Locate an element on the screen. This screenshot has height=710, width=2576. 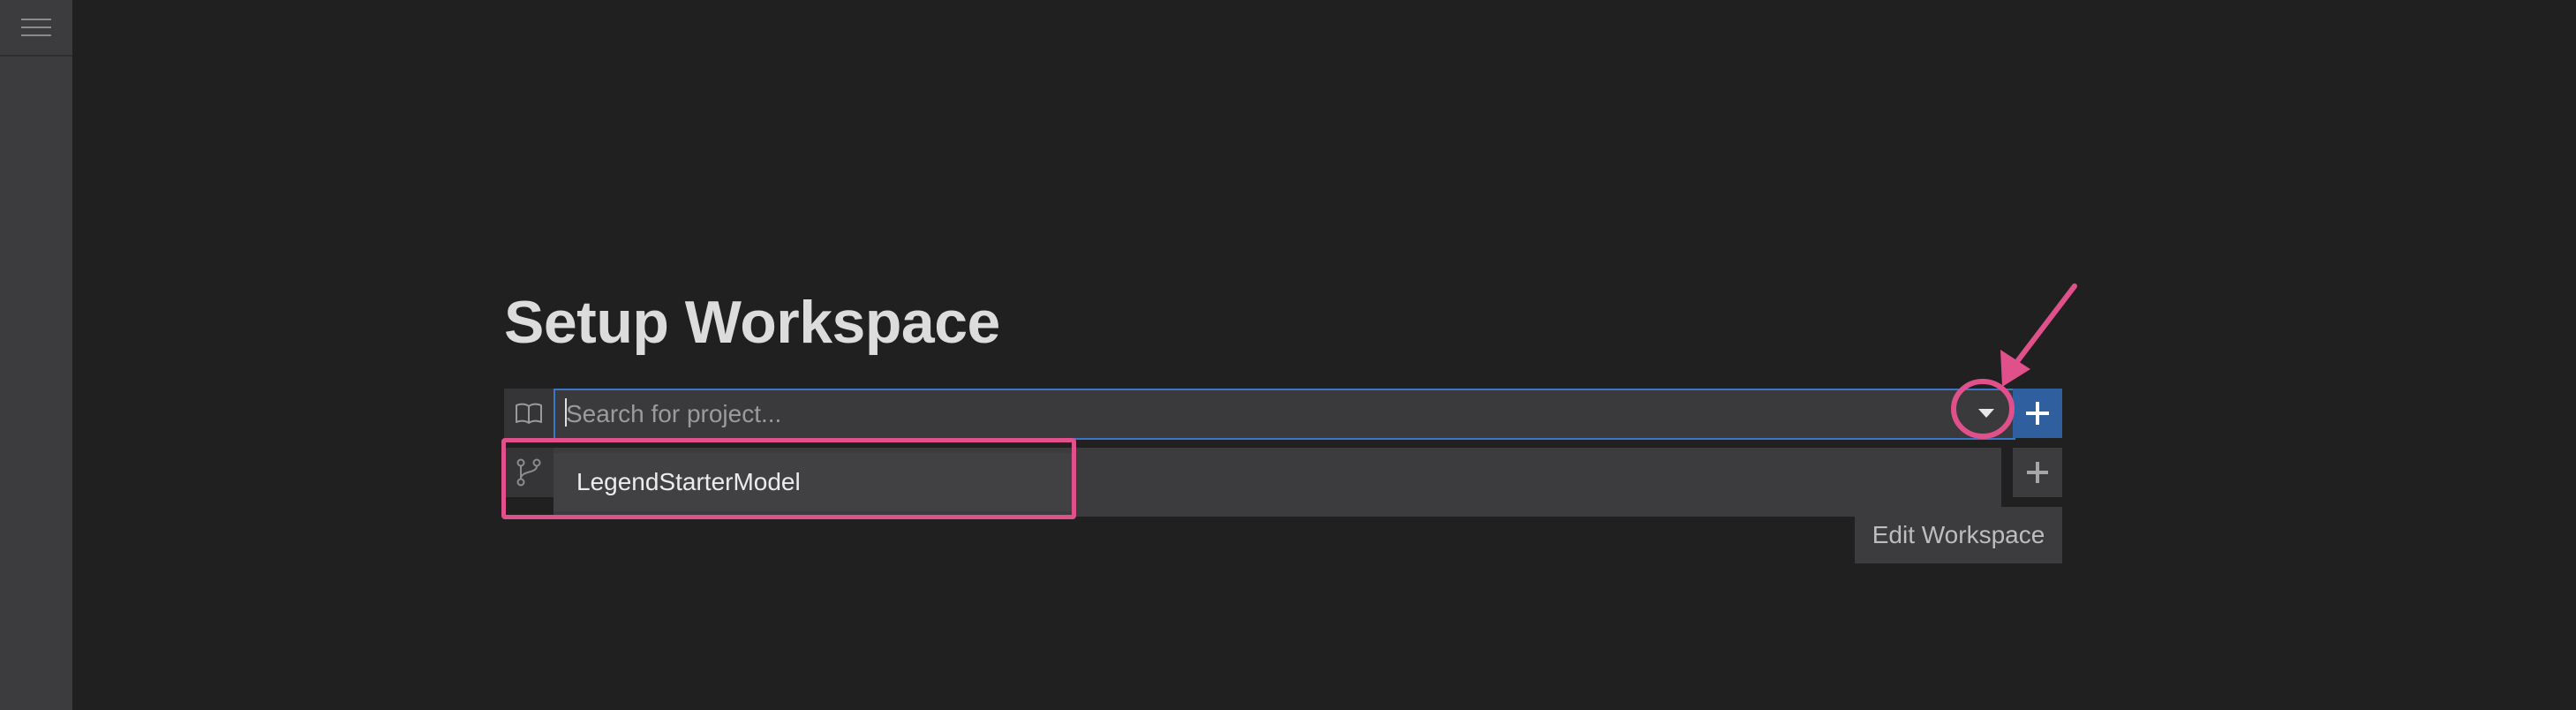
activity-bar is located at coordinates (36, 355).